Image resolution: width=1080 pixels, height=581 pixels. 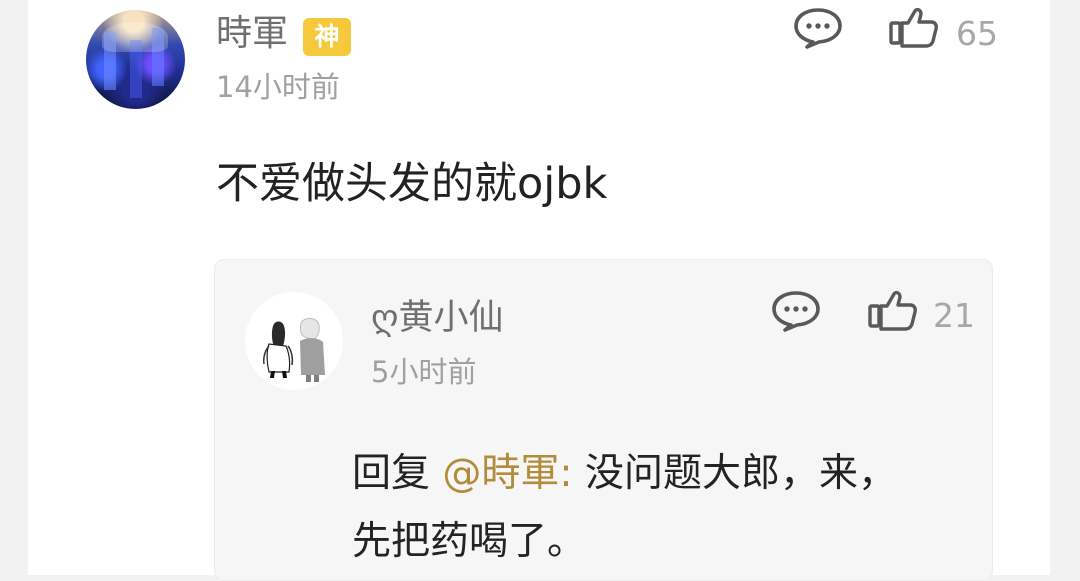 I want to click on username: 時軍, so click(x=252, y=34).